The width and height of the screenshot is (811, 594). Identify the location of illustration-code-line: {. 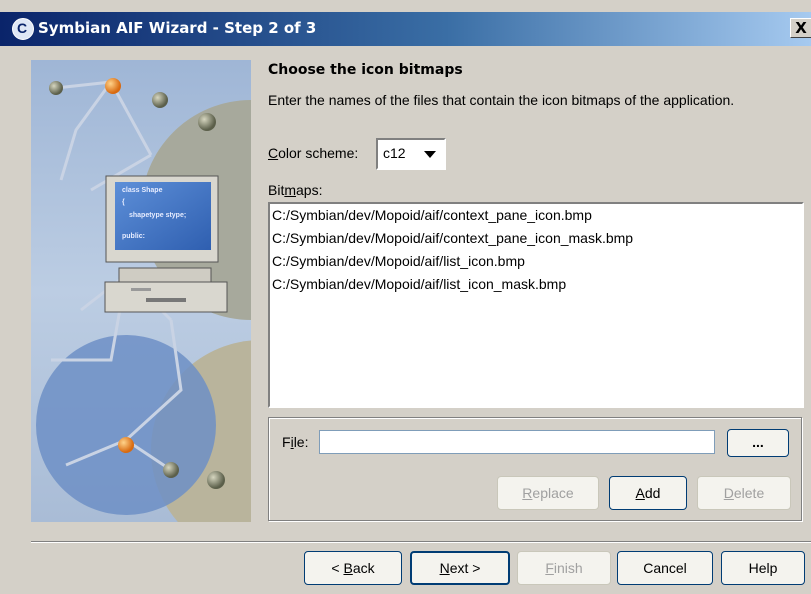
(123, 202).